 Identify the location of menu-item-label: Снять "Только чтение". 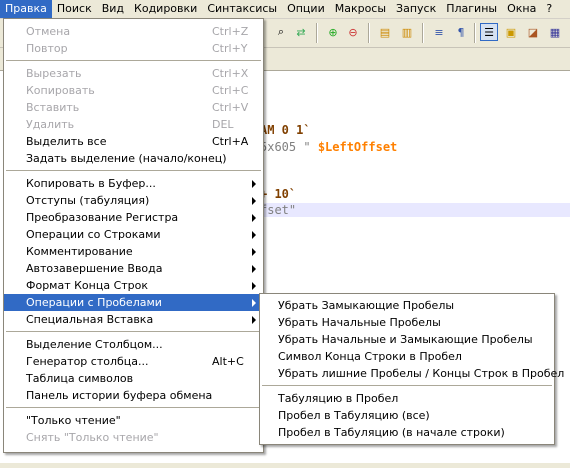
(92, 437).